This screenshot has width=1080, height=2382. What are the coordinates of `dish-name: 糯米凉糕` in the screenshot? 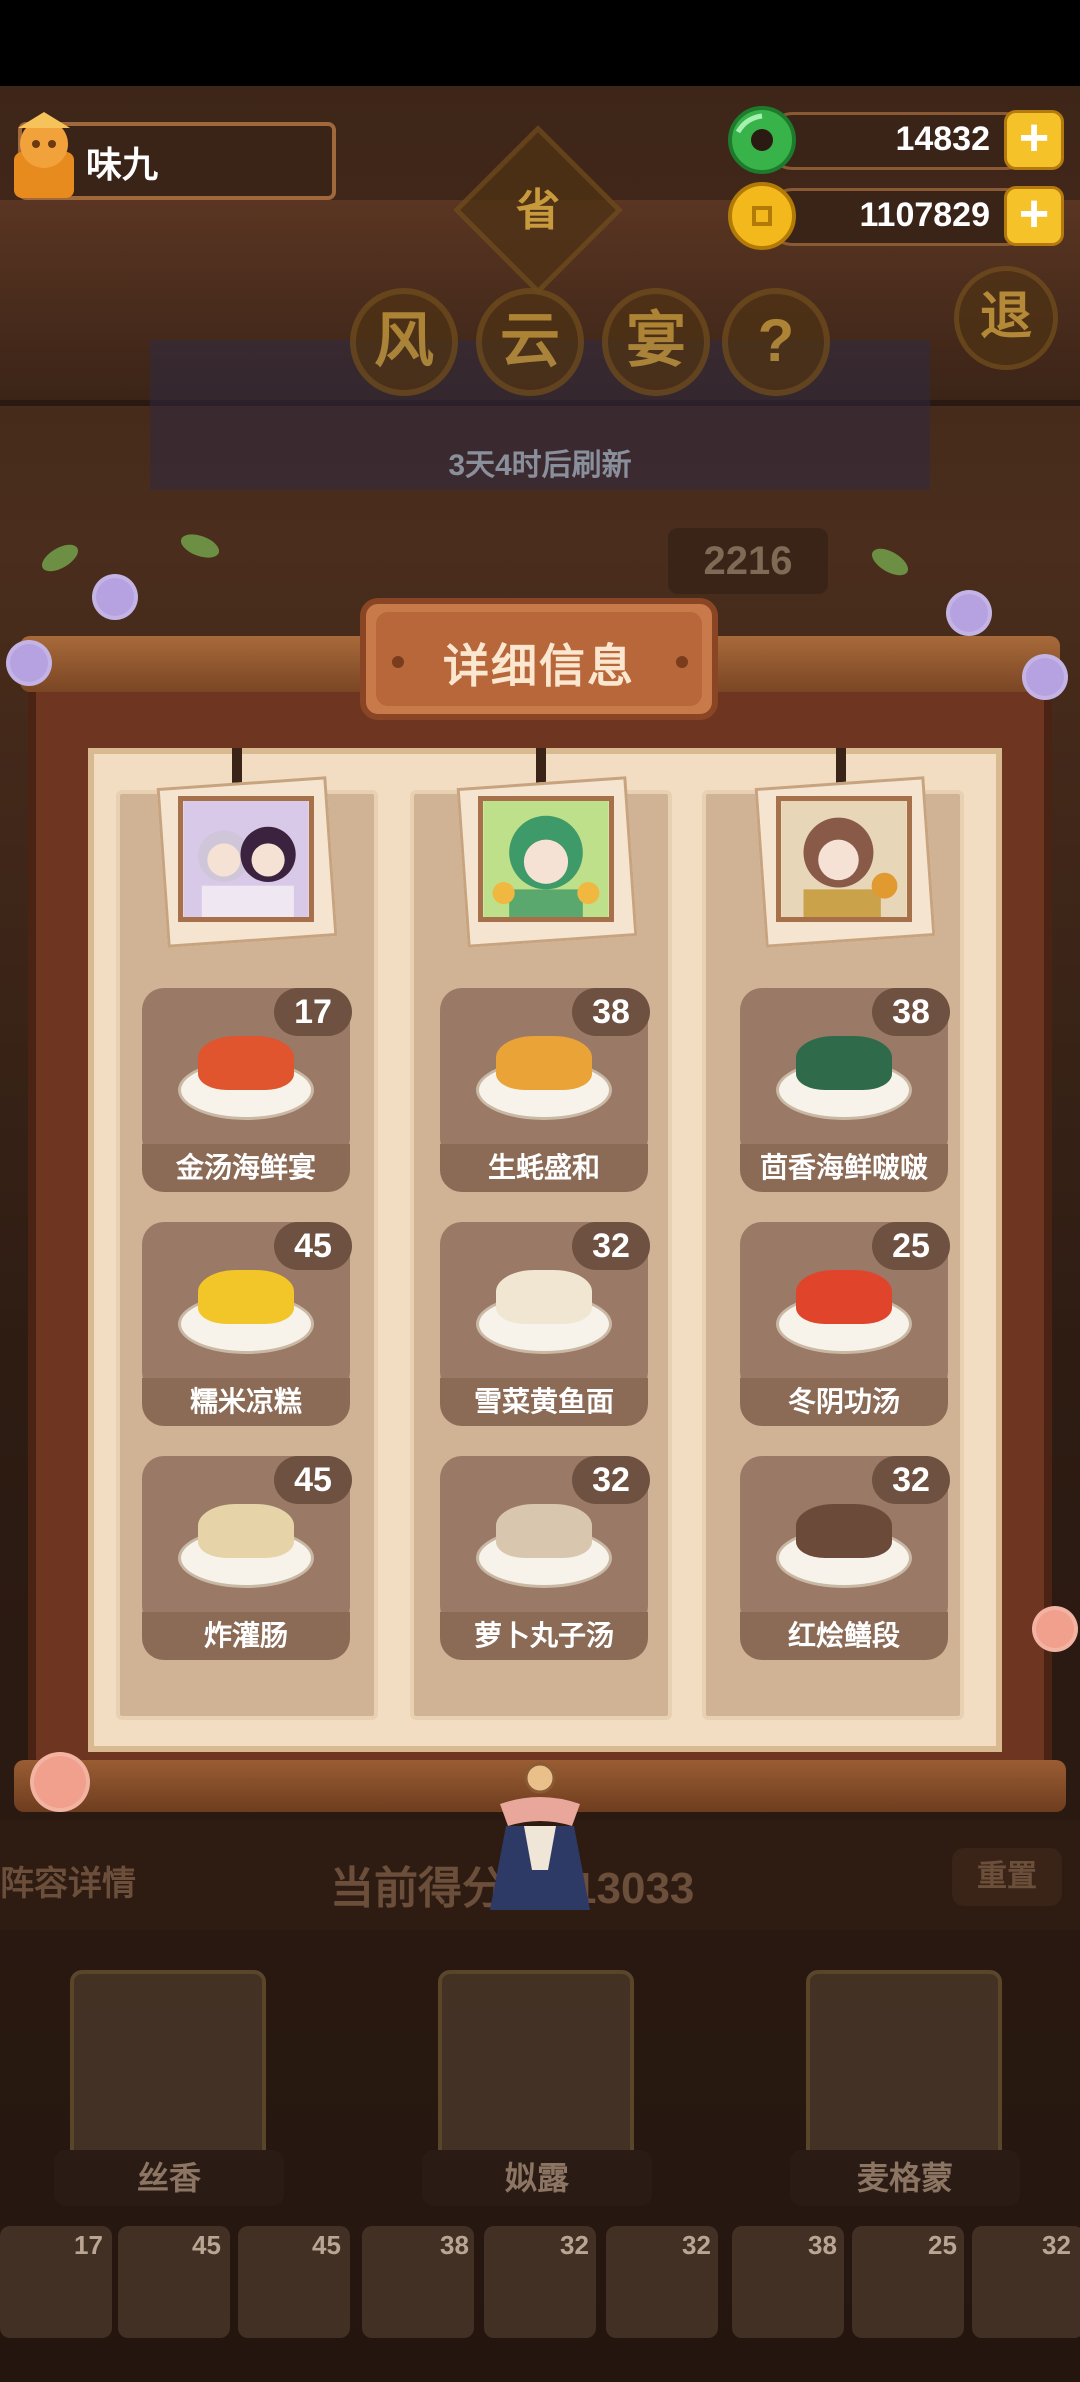 It's located at (246, 1402).